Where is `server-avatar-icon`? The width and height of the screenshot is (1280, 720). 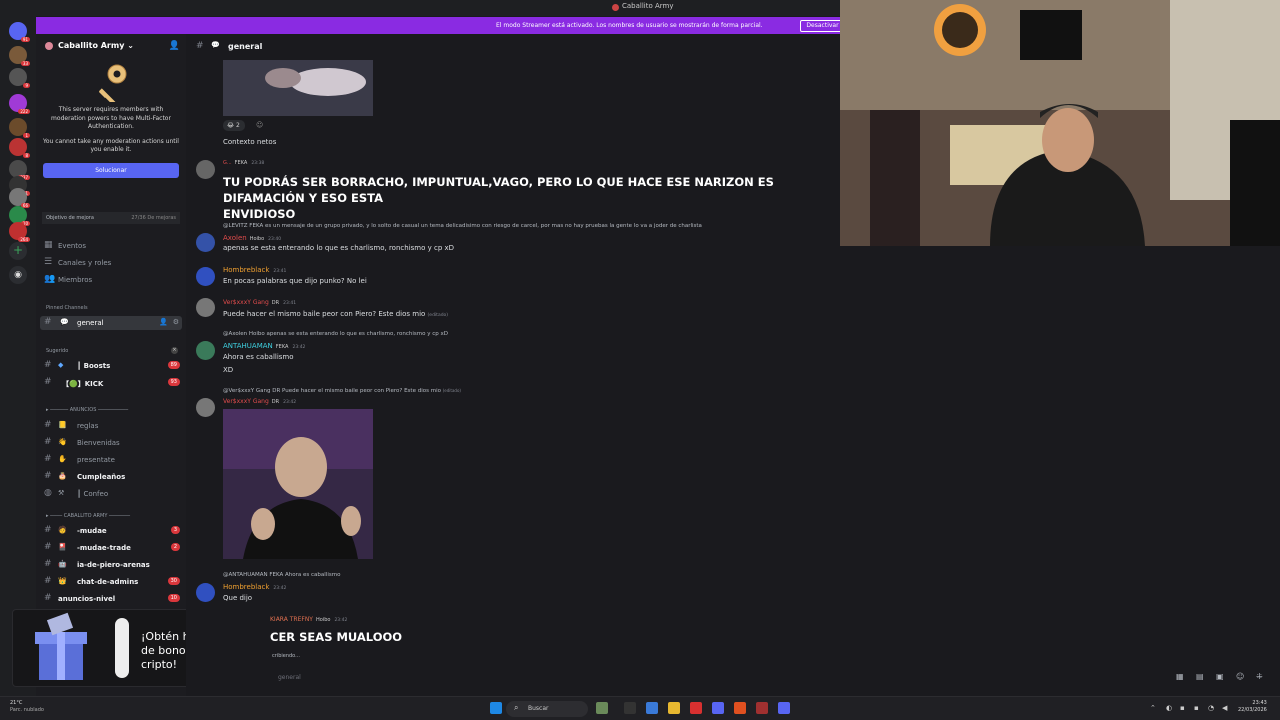
server-avatar-icon is located at coordinates (49, 46).